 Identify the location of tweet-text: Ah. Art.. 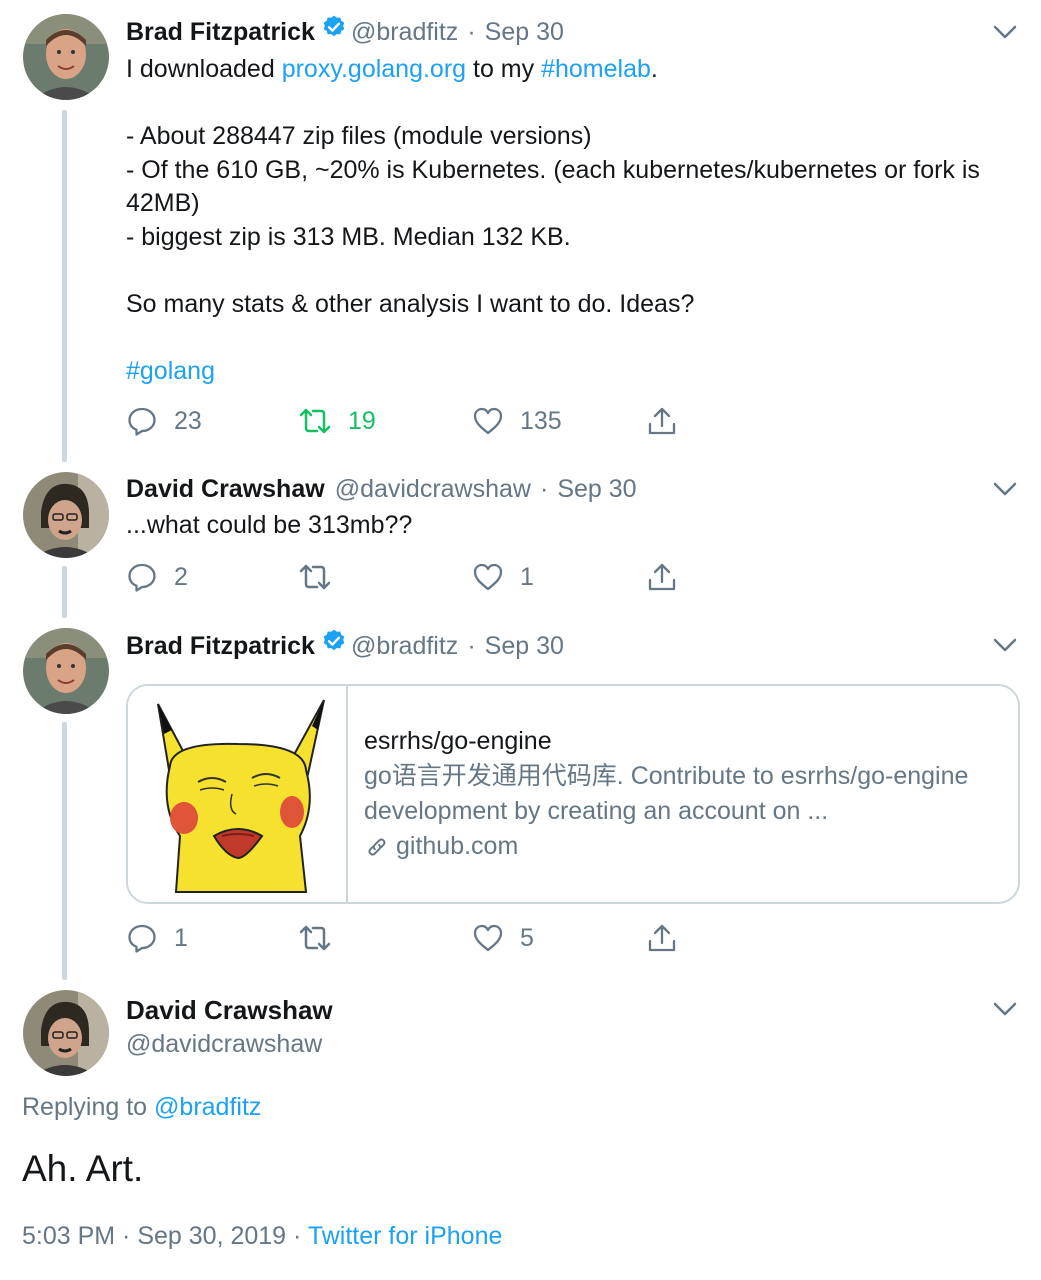
(83, 1168).